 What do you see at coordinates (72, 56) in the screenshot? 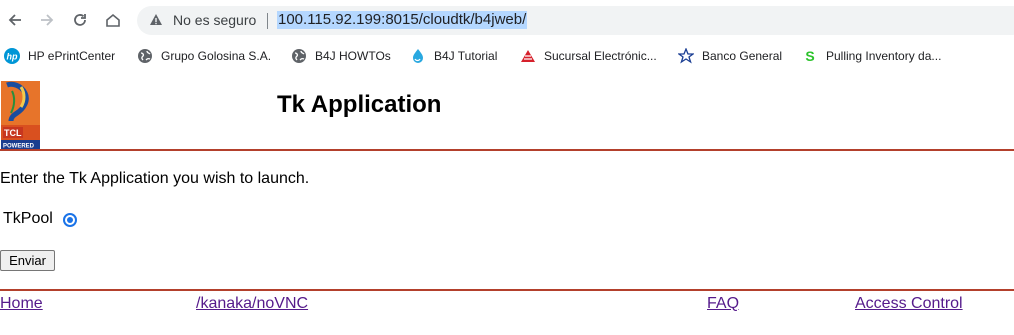
I see `bookmark-label: HP ePrintCenter` at bounding box center [72, 56].